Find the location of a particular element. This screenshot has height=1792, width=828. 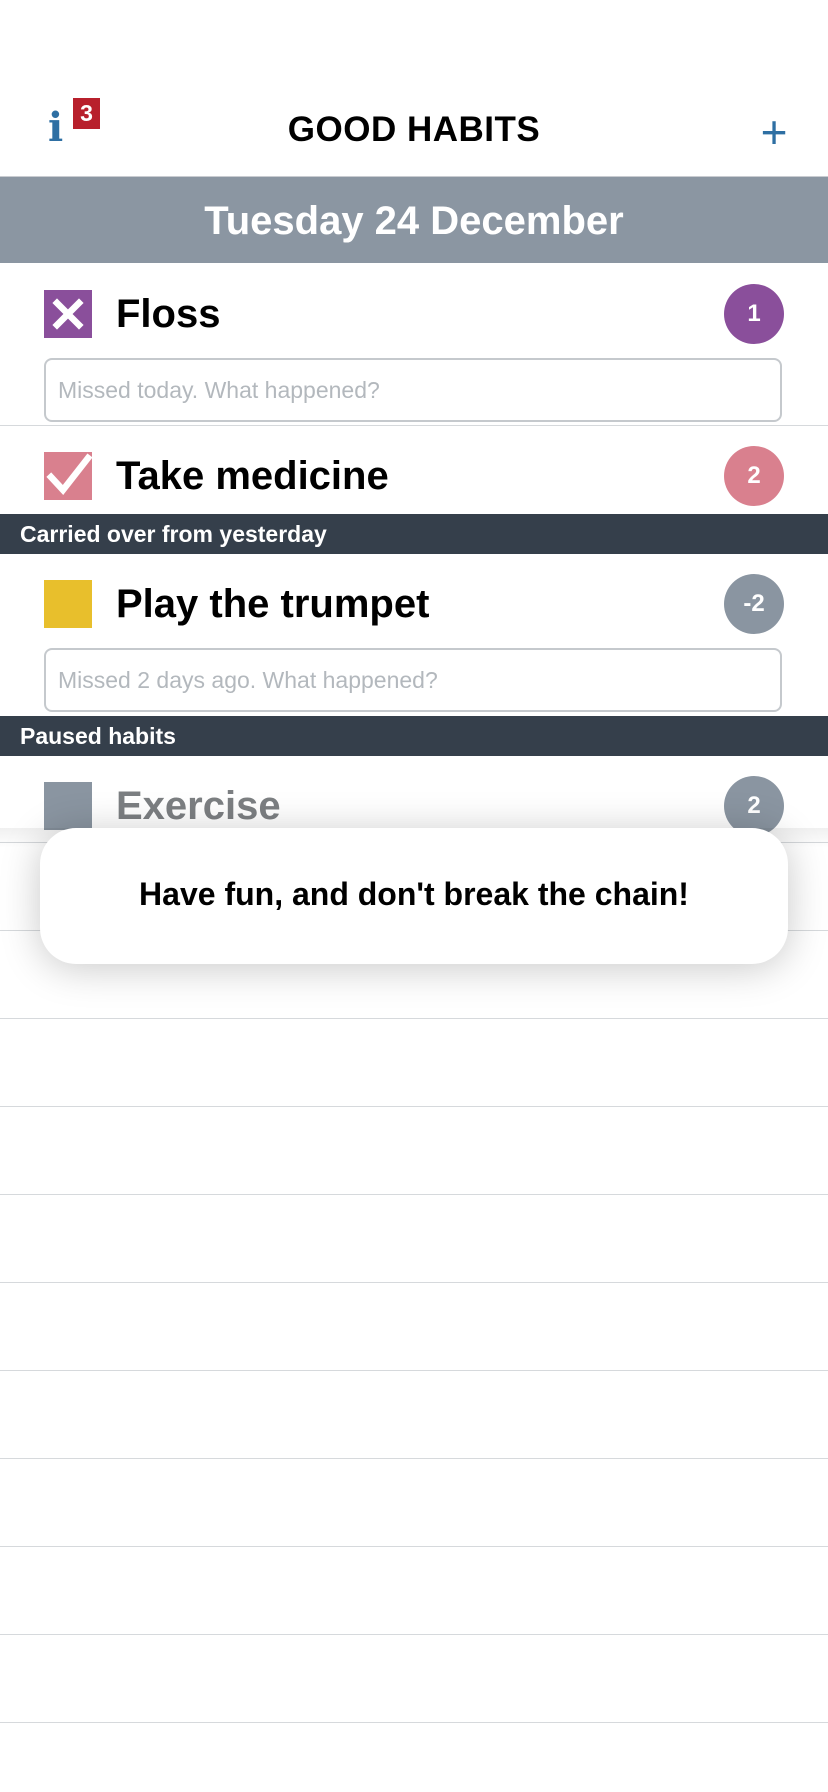

done-checkbox is located at coordinates (68, 476).